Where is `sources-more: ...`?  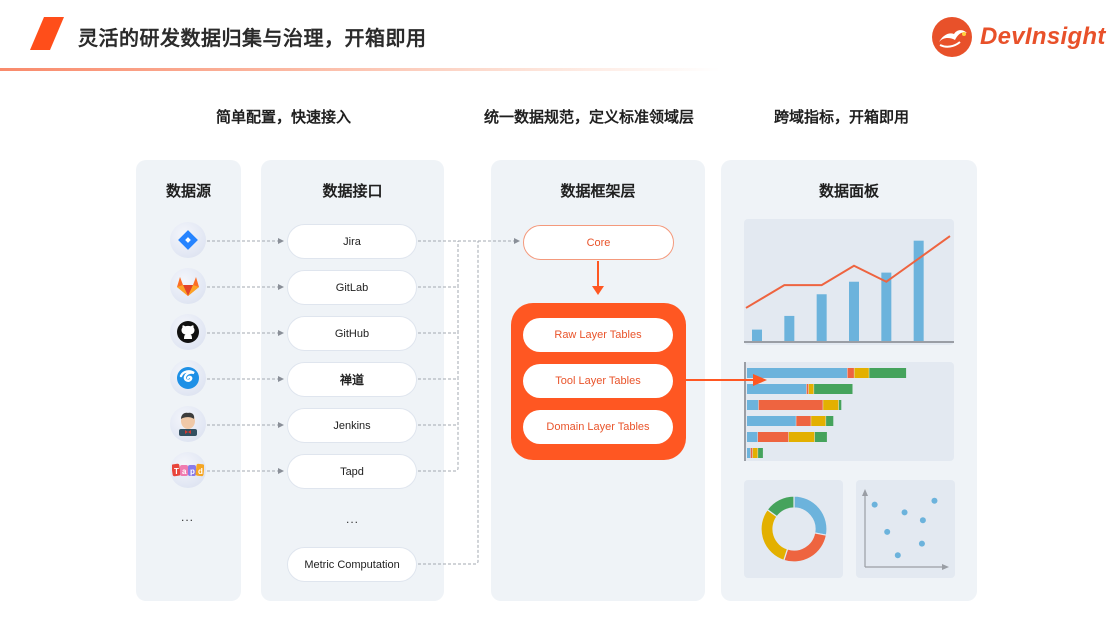
sources-more: ... is located at coordinates (188, 517).